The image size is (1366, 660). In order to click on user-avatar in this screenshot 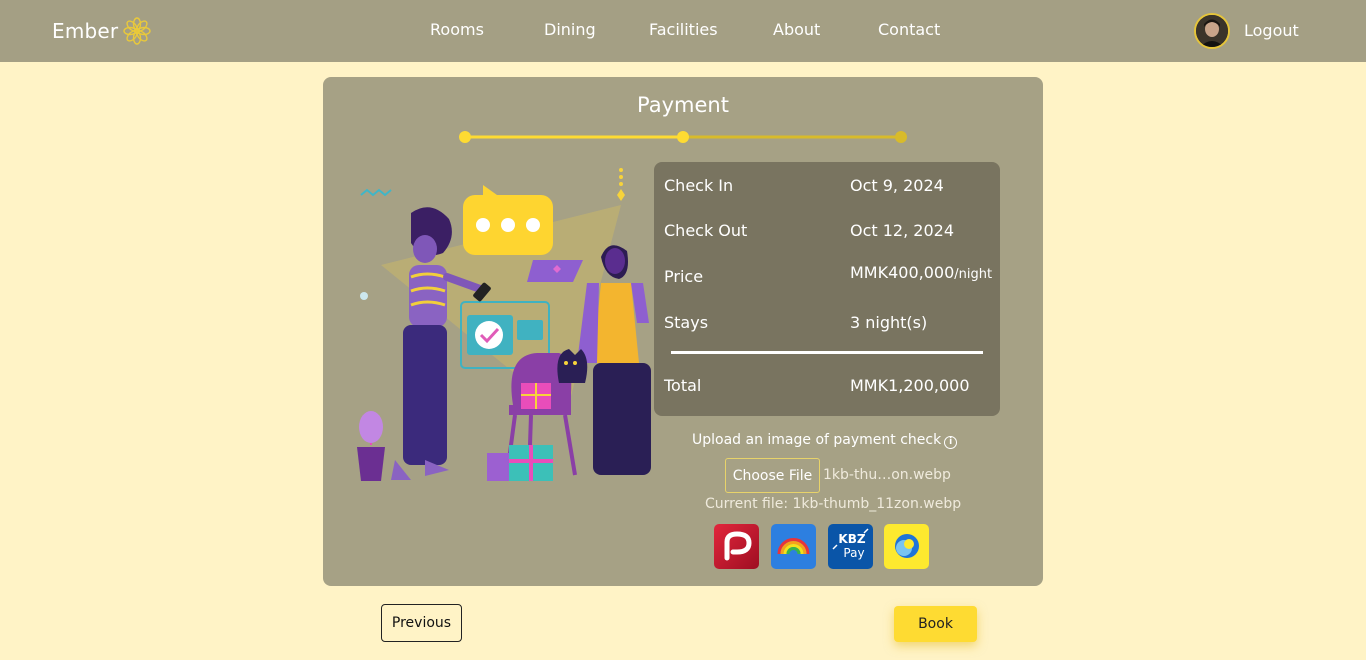, I will do `click(1212, 31)`.